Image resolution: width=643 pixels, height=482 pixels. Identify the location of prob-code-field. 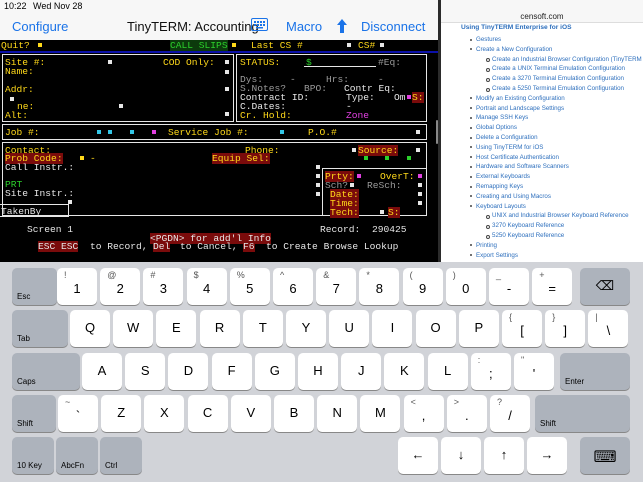
(82, 158).